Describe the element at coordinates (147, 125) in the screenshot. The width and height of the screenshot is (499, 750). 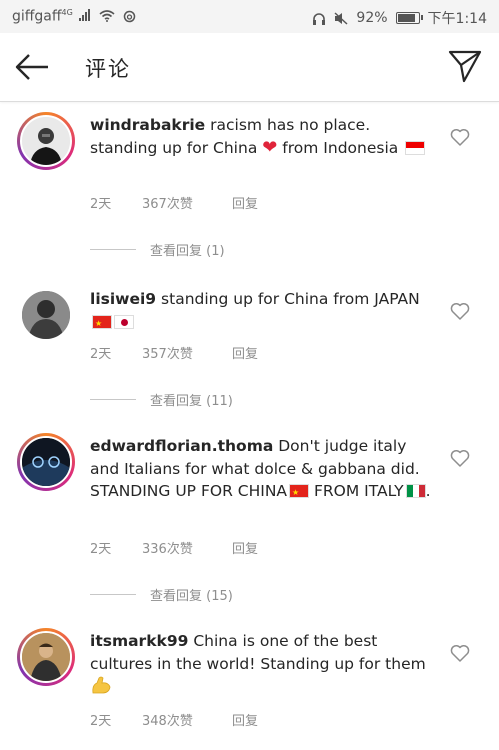
I see `comment-username: windrabakrie` at that location.